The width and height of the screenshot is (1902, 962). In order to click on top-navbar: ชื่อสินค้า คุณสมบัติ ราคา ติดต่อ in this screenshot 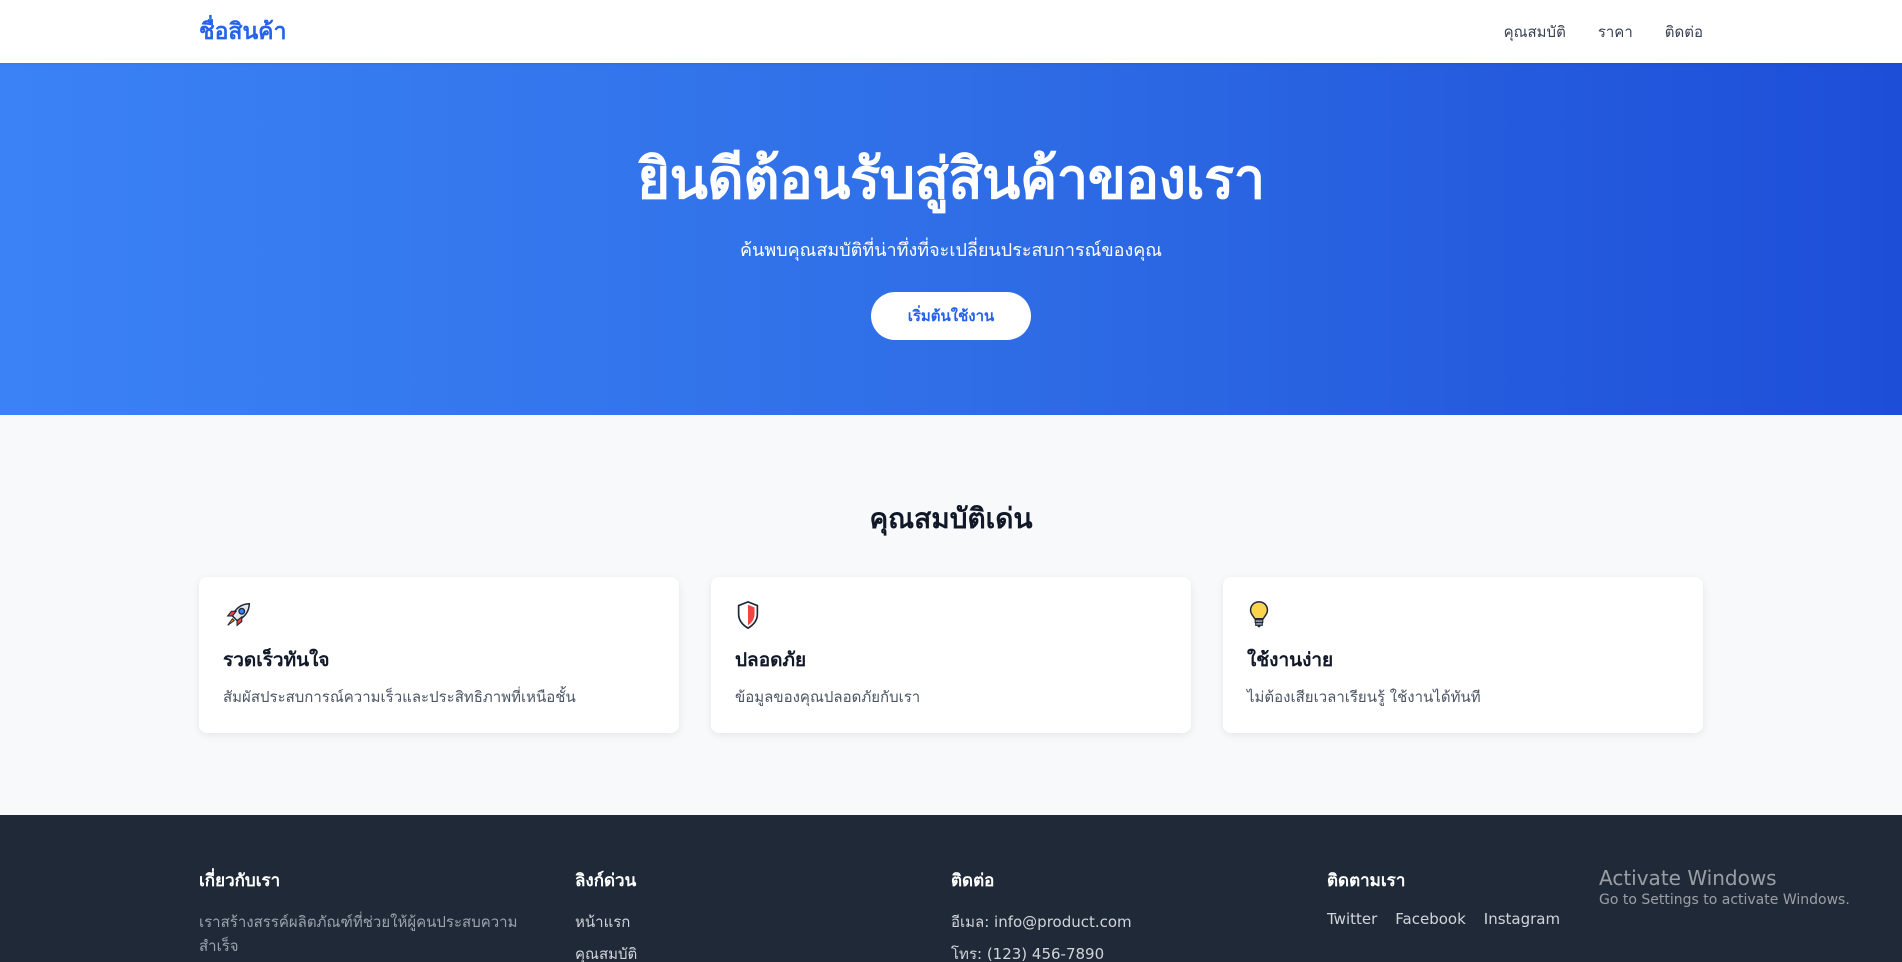, I will do `click(951, 31)`.